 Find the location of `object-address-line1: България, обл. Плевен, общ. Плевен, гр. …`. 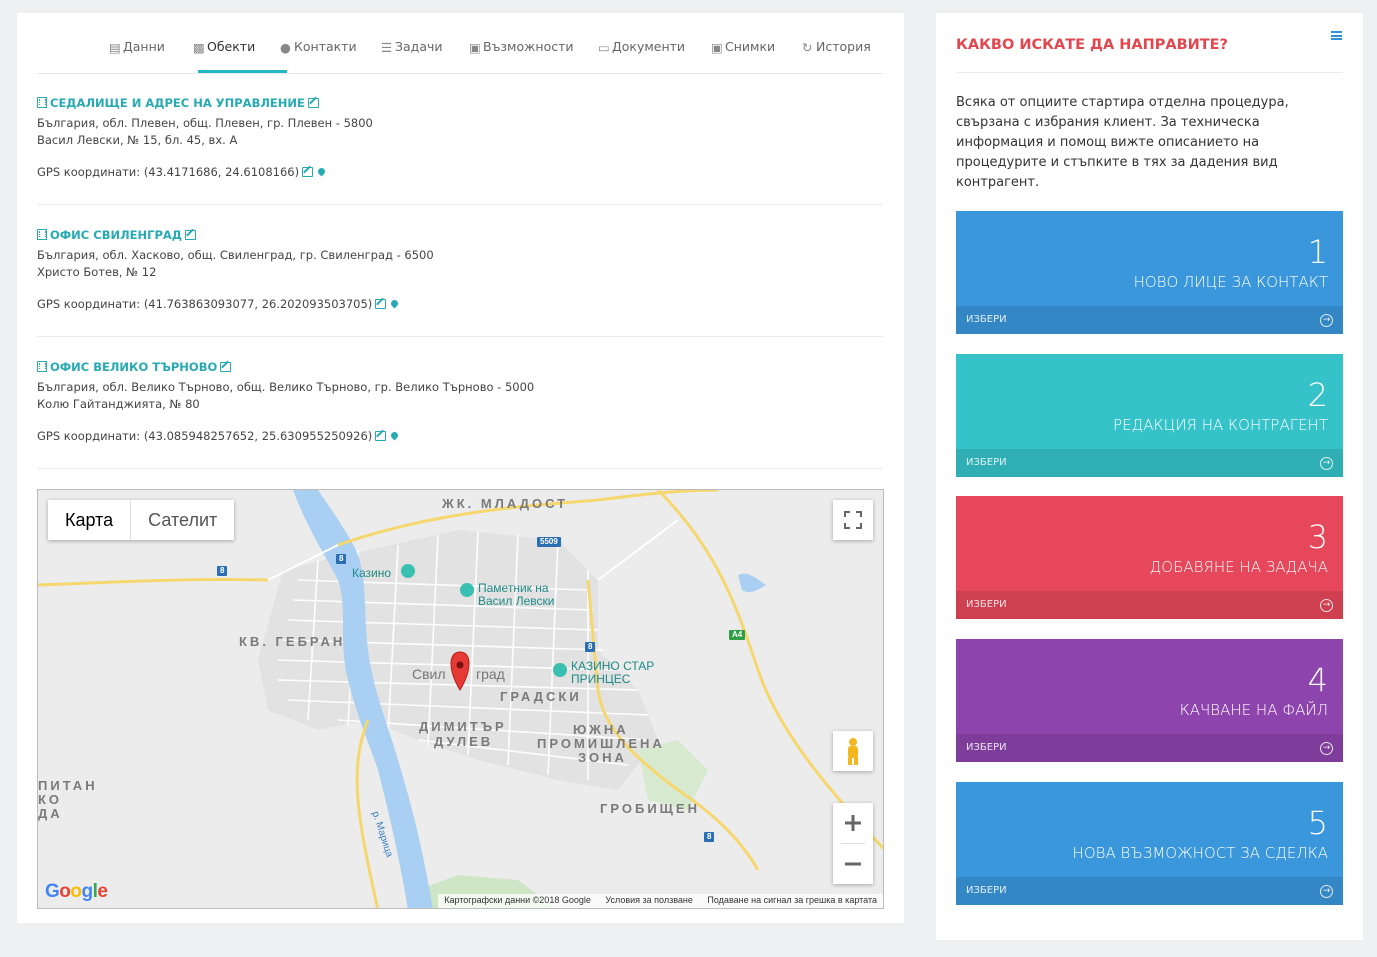

object-address-line1: България, обл. Плевен, общ. Плевен, гр. … is located at coordinates (205, 123).